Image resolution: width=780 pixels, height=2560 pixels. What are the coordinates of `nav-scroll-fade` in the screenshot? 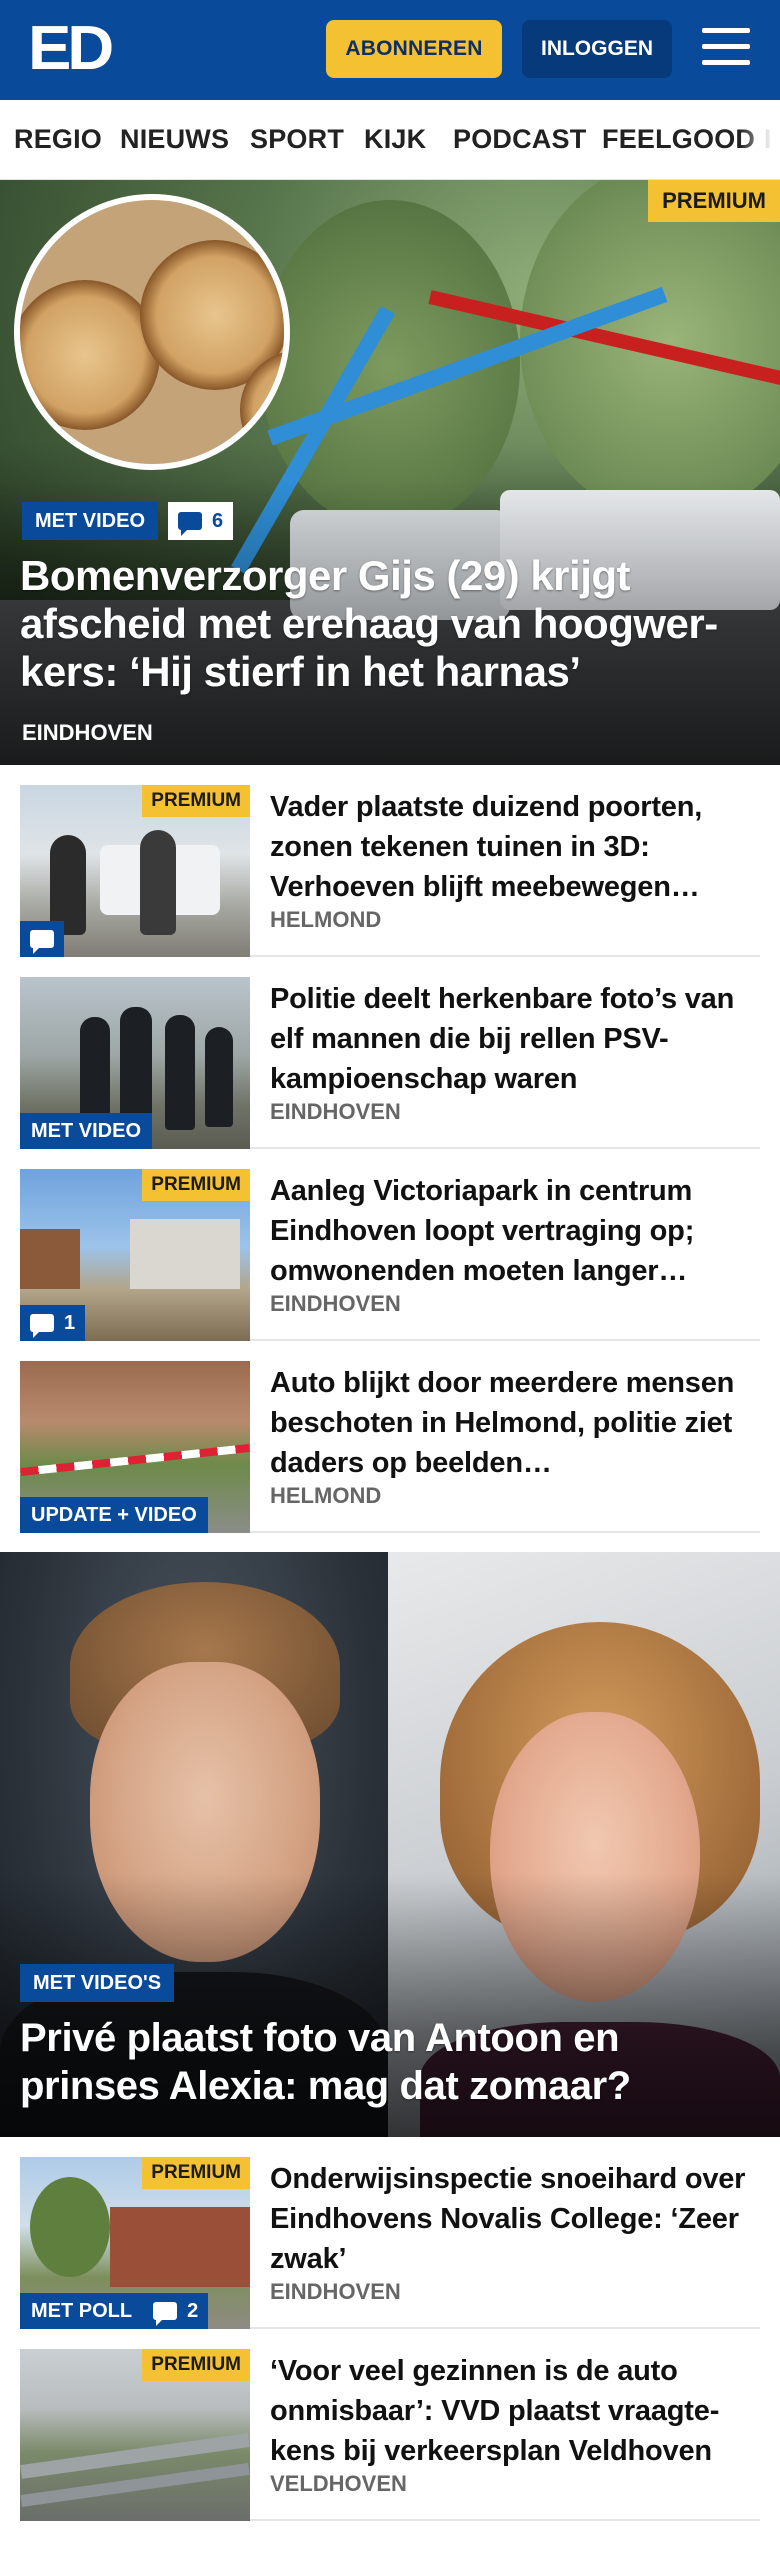 It's located at (760, 139).